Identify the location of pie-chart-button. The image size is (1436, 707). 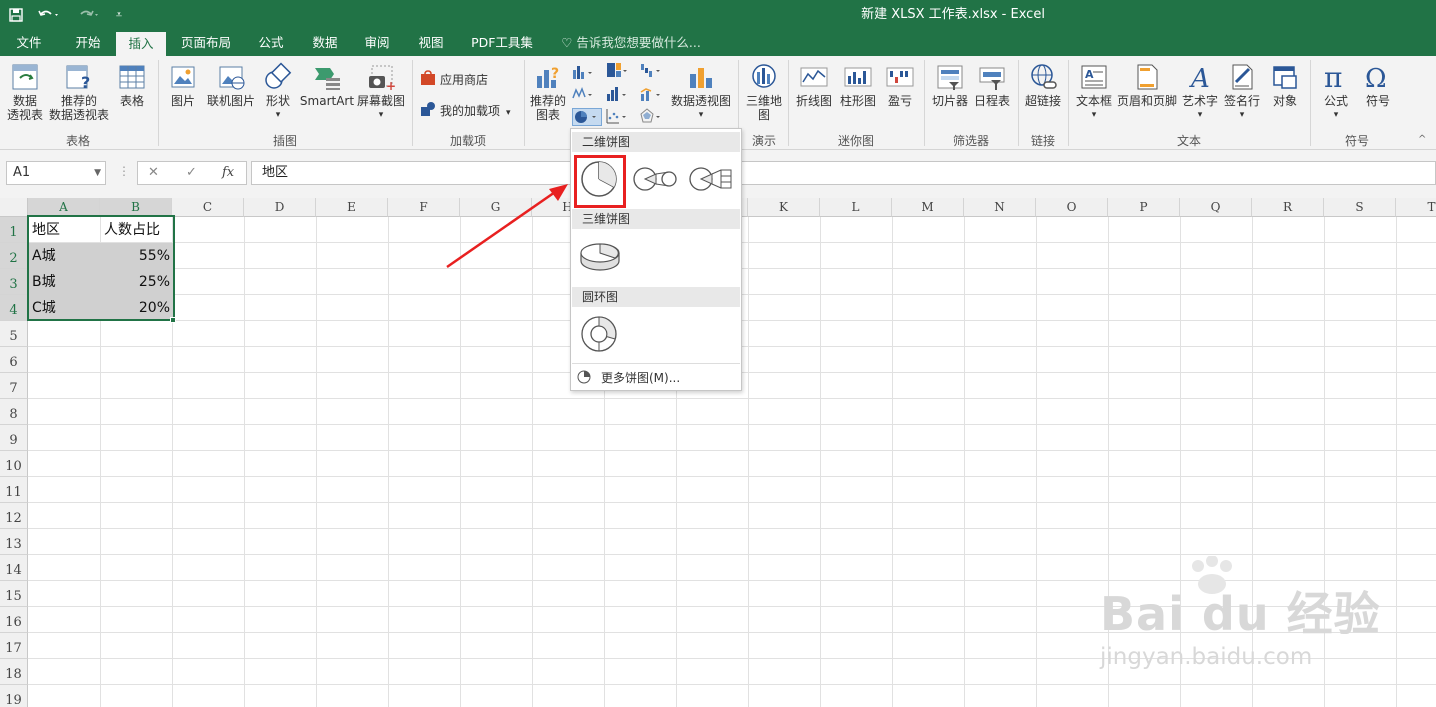
(587, 117).